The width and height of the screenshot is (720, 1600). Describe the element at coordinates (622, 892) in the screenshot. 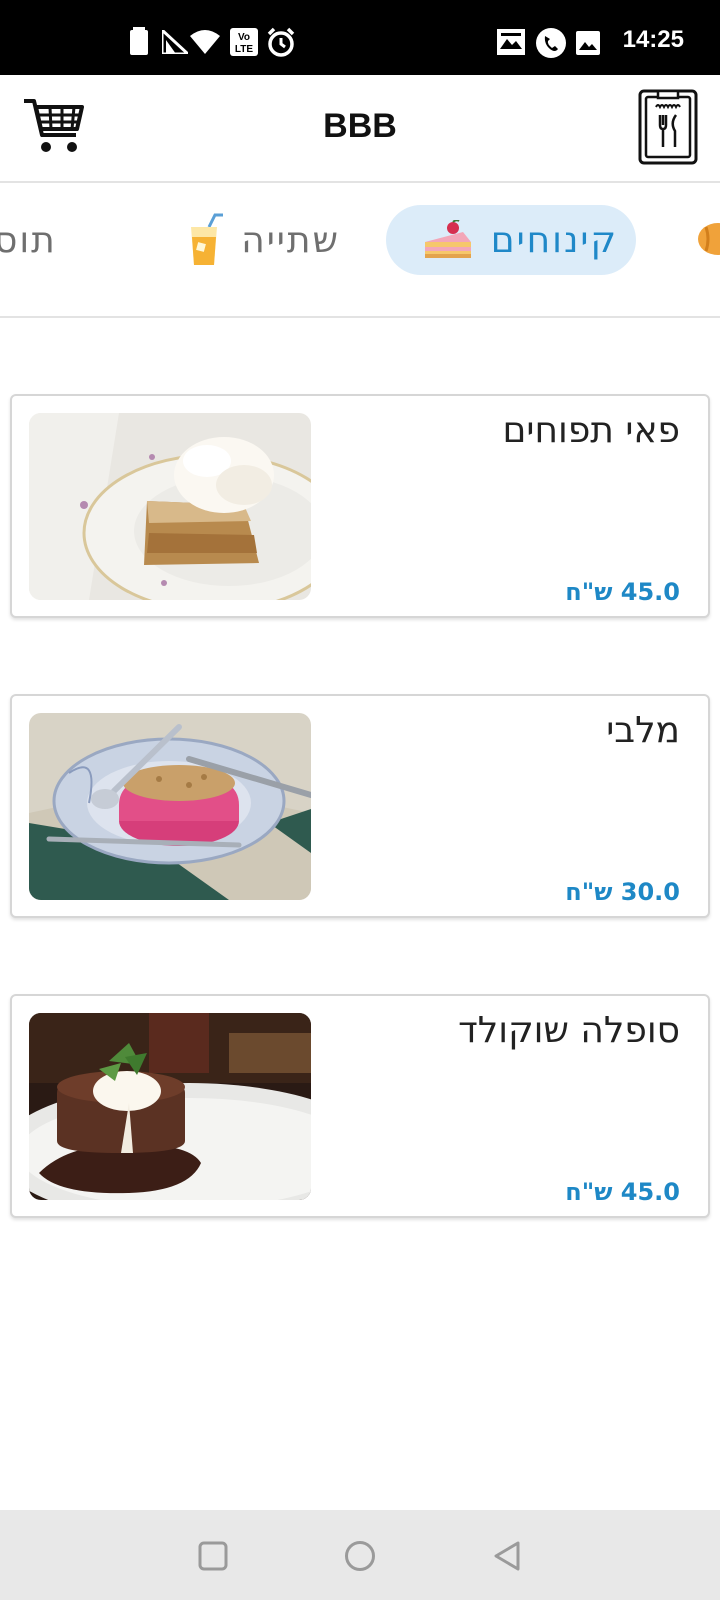

I see `product-price: 30.0 ש"ח` at that location.